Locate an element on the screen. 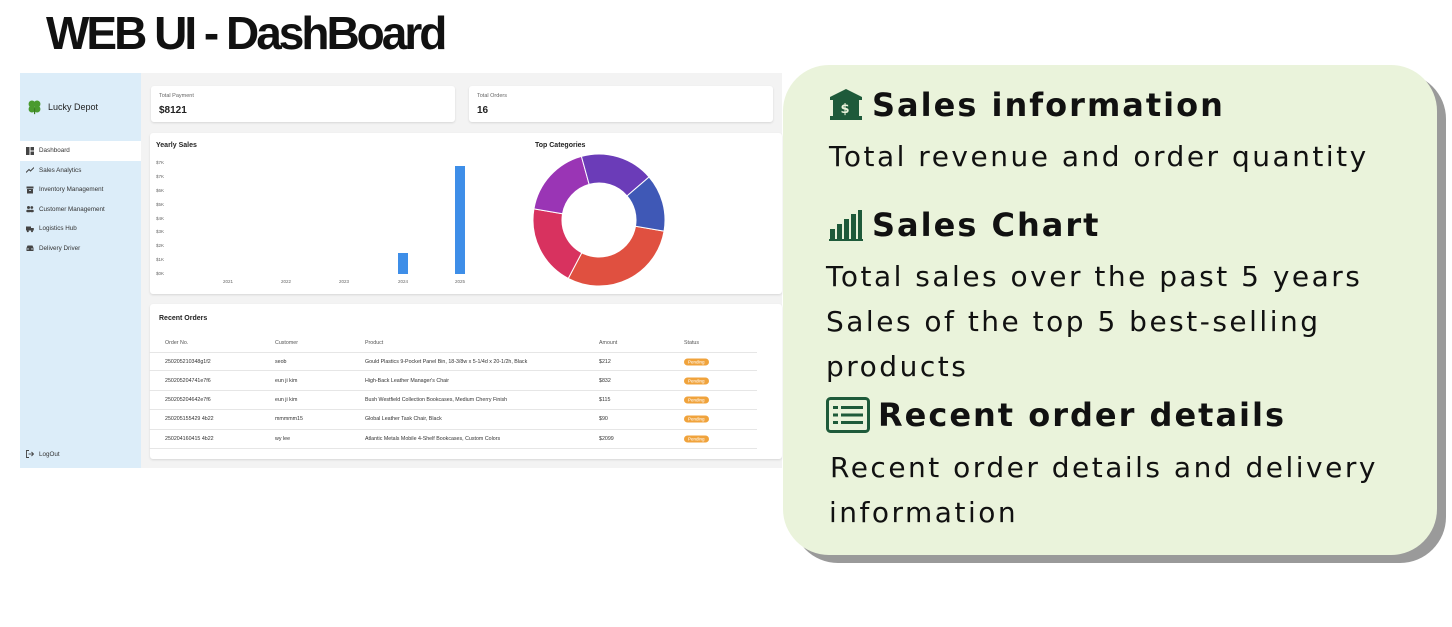  logout-label: LogOut is located at coordinates (49, 454).